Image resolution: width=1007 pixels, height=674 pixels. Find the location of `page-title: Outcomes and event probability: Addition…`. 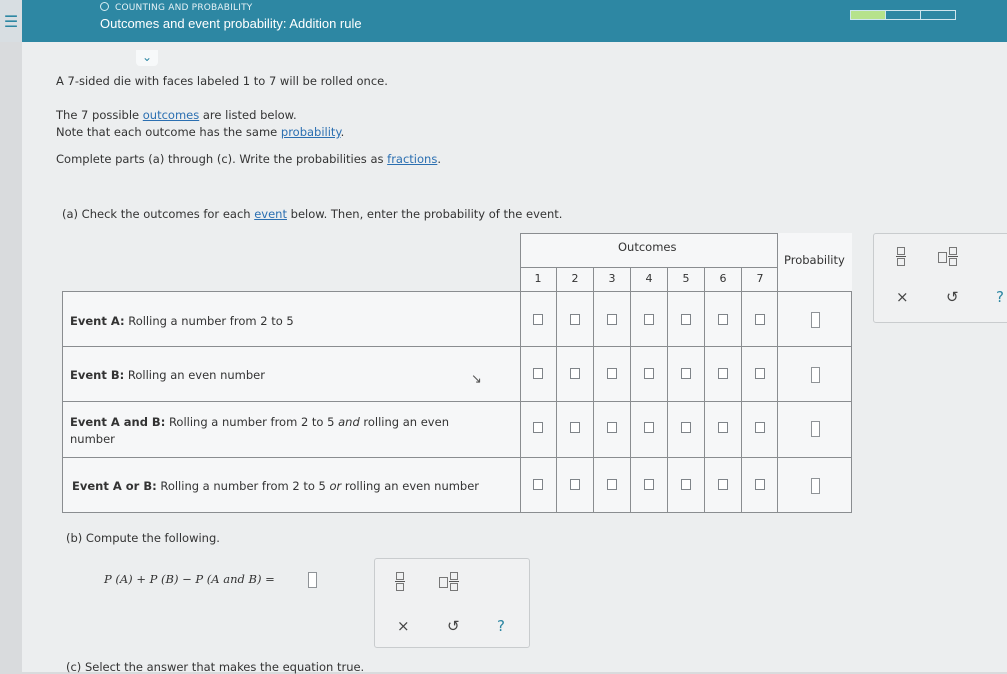

page-title: Outcomes and event probability: Addition… is located at coordinates (231, 23).